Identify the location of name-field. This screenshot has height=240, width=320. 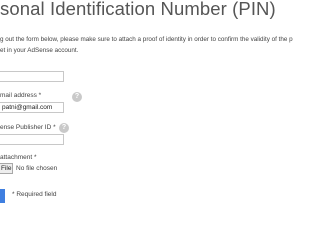
(32, 76).